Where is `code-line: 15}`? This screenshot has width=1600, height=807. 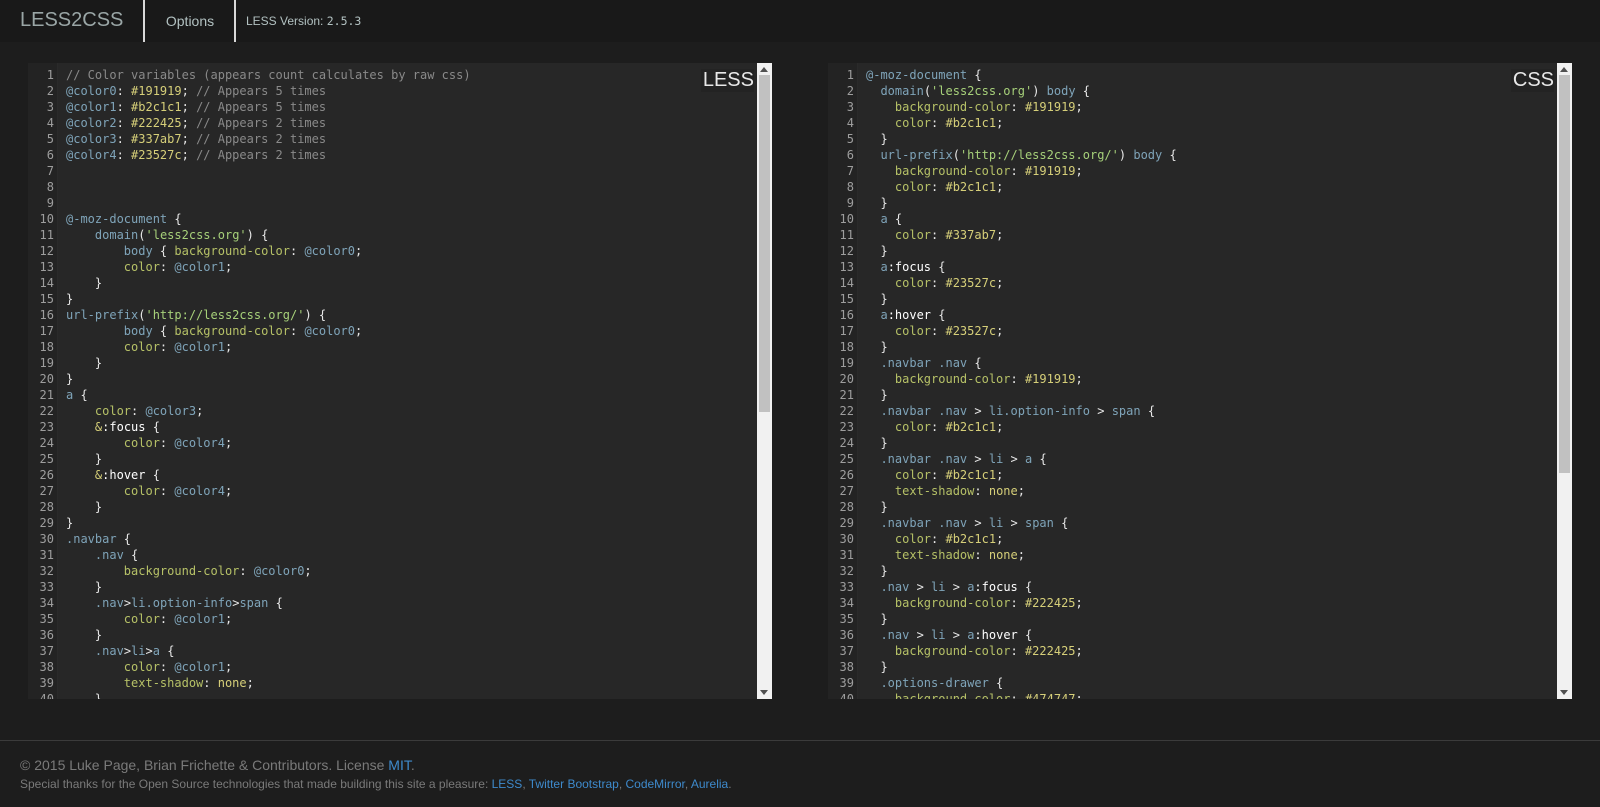
code-line: 15} is located at coordinates (392, 299).